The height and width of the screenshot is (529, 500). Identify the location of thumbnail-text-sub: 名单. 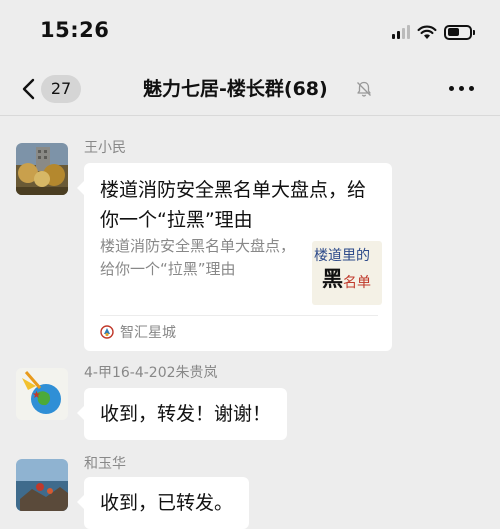
(357, 283).